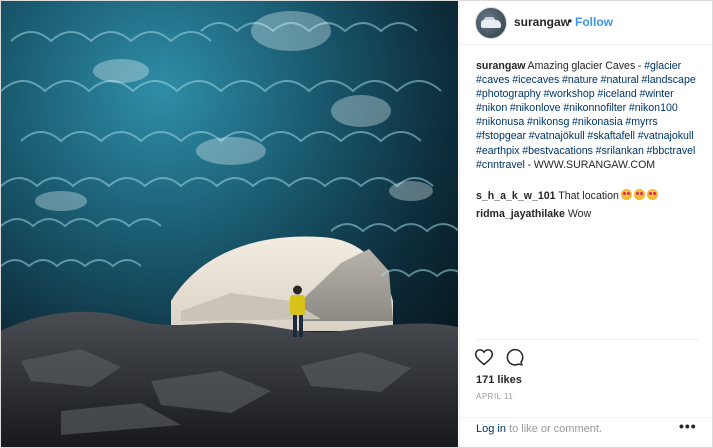 The height and width of the screenshot is (448, 713). What do you see at coordinates (597, 122) in the screenshot?
I see `hashtag-link: #nikonasia` at bounding box center [597, 122].